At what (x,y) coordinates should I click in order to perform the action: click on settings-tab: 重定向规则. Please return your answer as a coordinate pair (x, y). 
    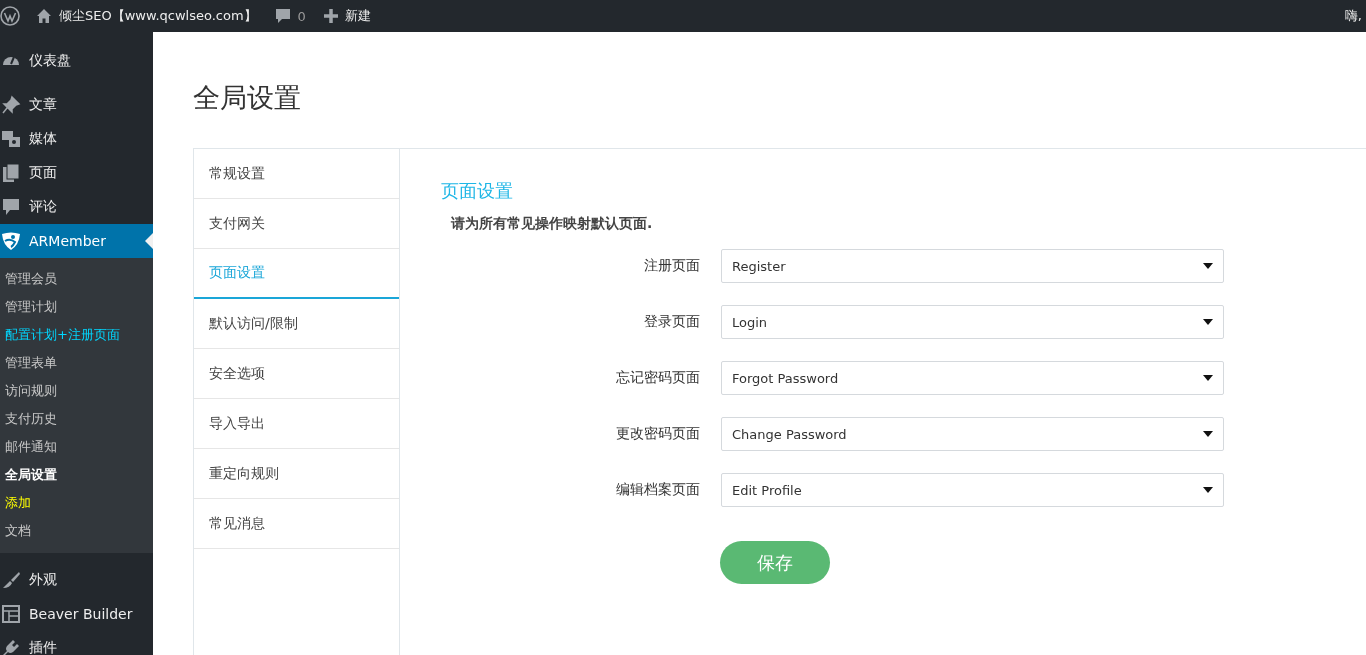
    Looking at the image, I should click on (296, 474).